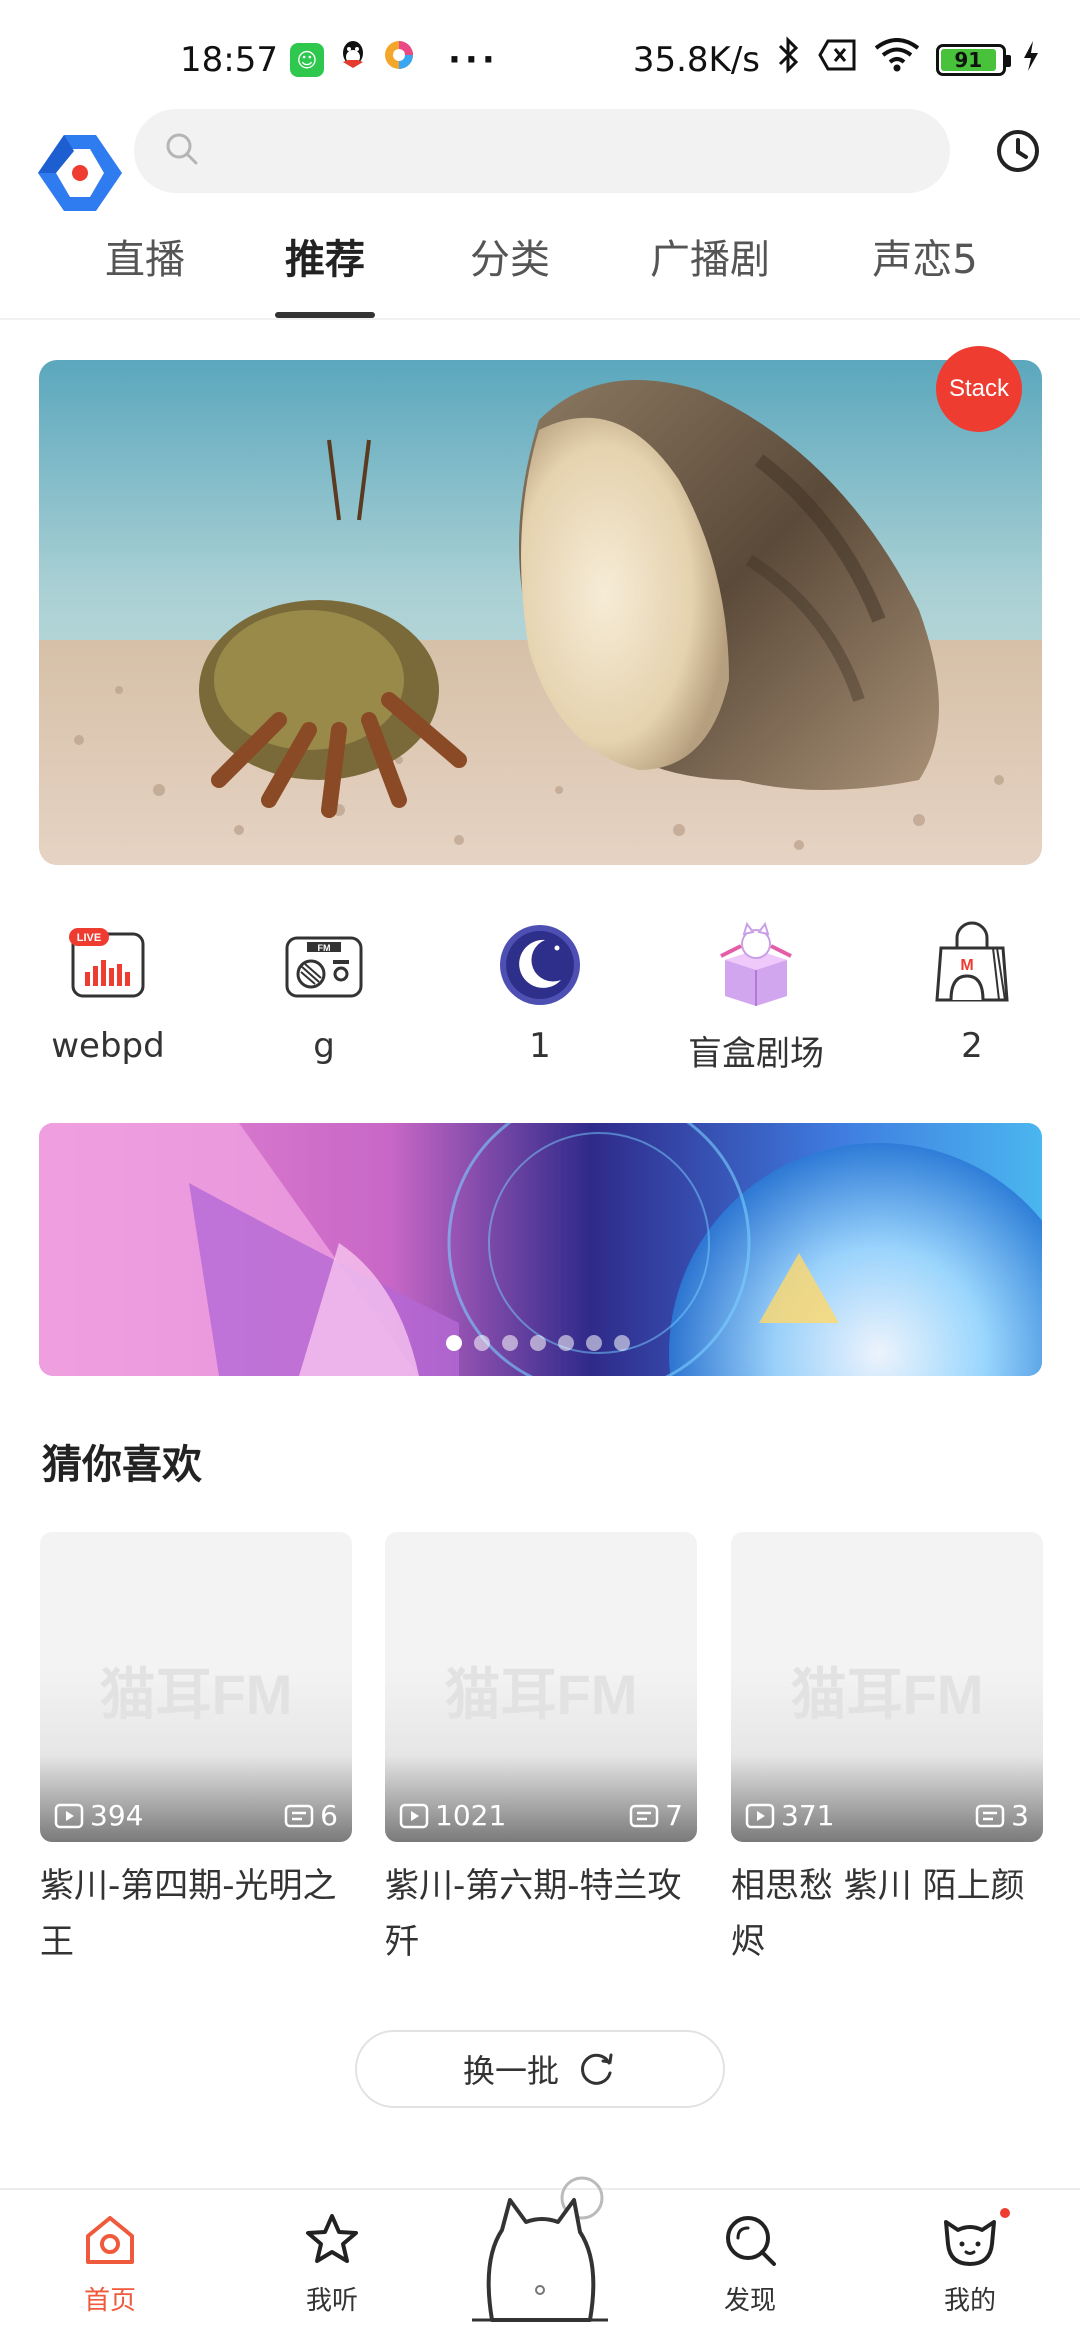  What do you see at coordinates (329, 1815) in the screenshot?
I see `episode-count-value: 6` at bounding box center [329, 1815].